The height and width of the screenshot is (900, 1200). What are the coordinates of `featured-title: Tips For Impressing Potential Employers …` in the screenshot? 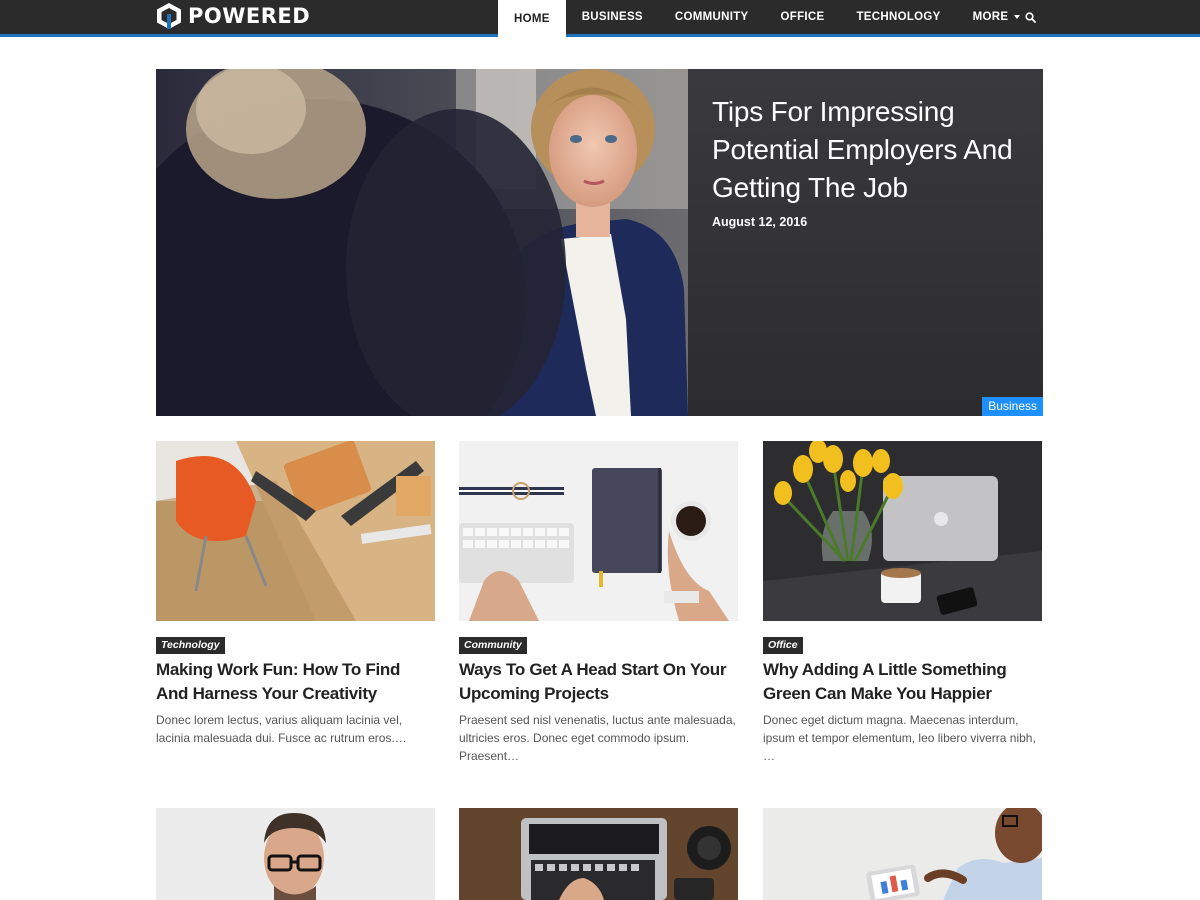 It's located at (867, 150).